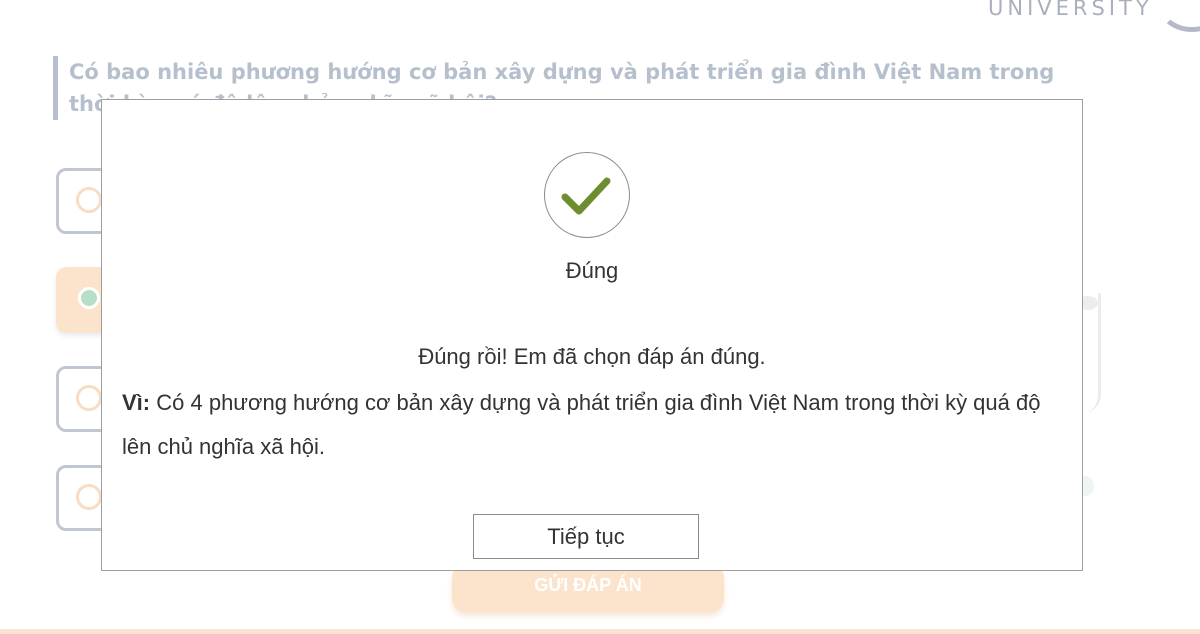 The height and width of the screenshot is (634, 1200). Describe the element at coordinates (588, 588) in the screenshot. I see `submit-answer-button: GỬI ĐÁP ÁN` at that location.